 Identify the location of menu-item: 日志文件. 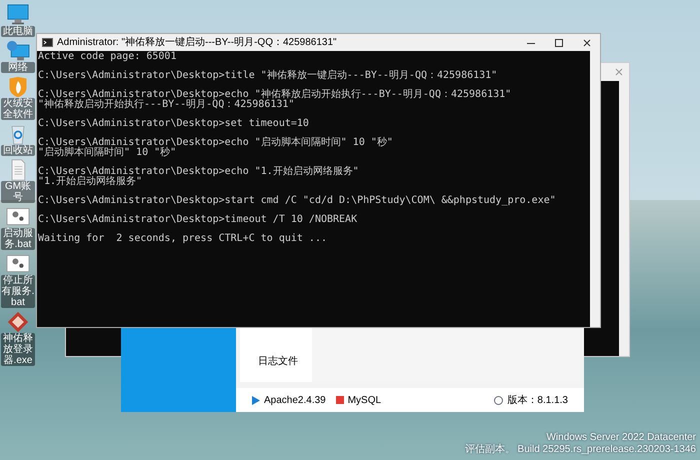
(278, 361).